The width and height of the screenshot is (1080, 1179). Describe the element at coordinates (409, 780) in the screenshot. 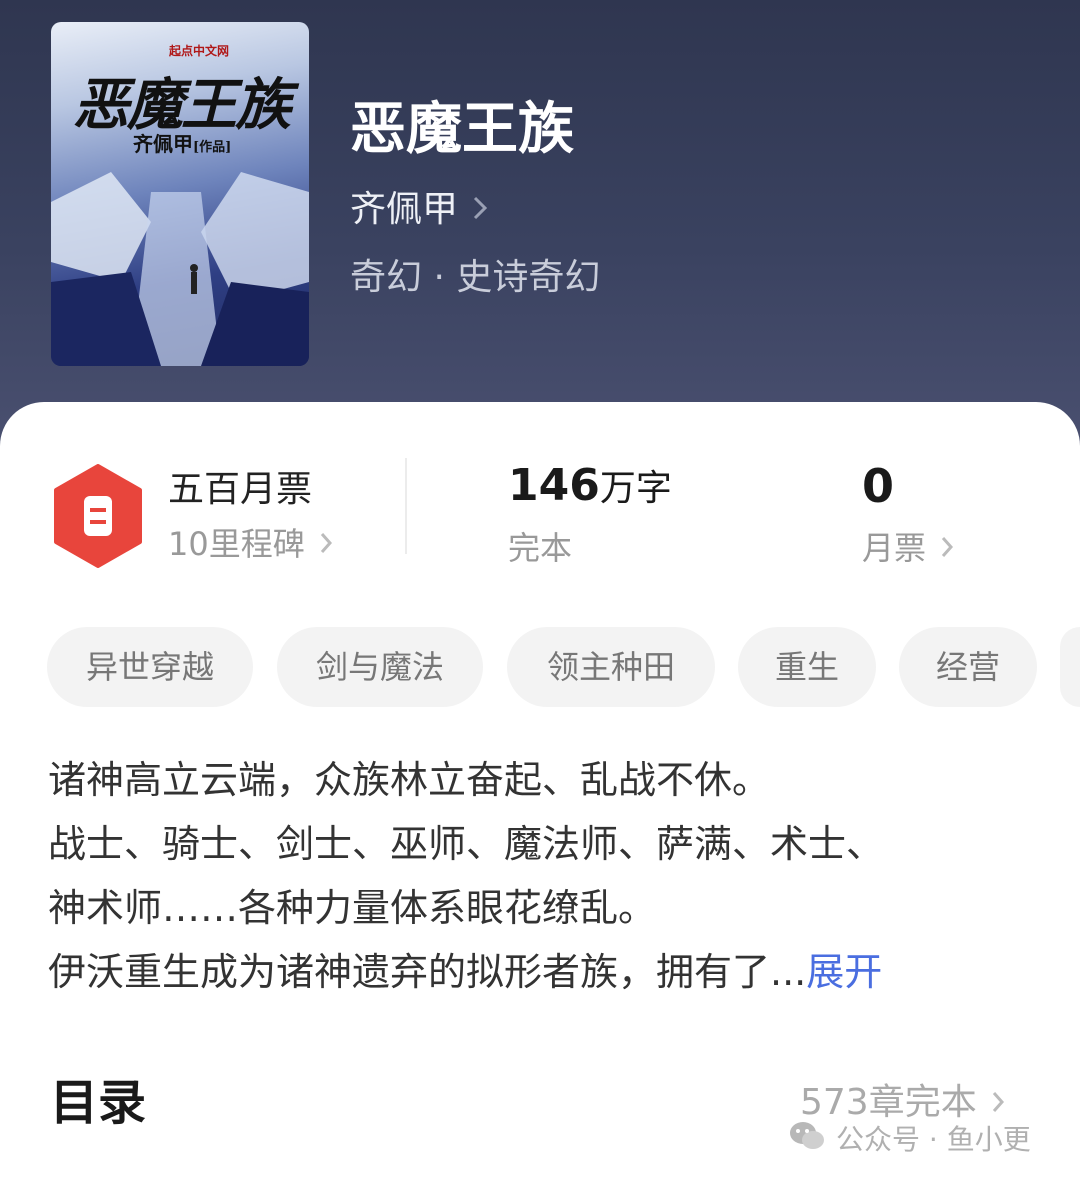

I see `description-line: 诸神高立云端，众族林立奋起、乱战不休。` at that location.